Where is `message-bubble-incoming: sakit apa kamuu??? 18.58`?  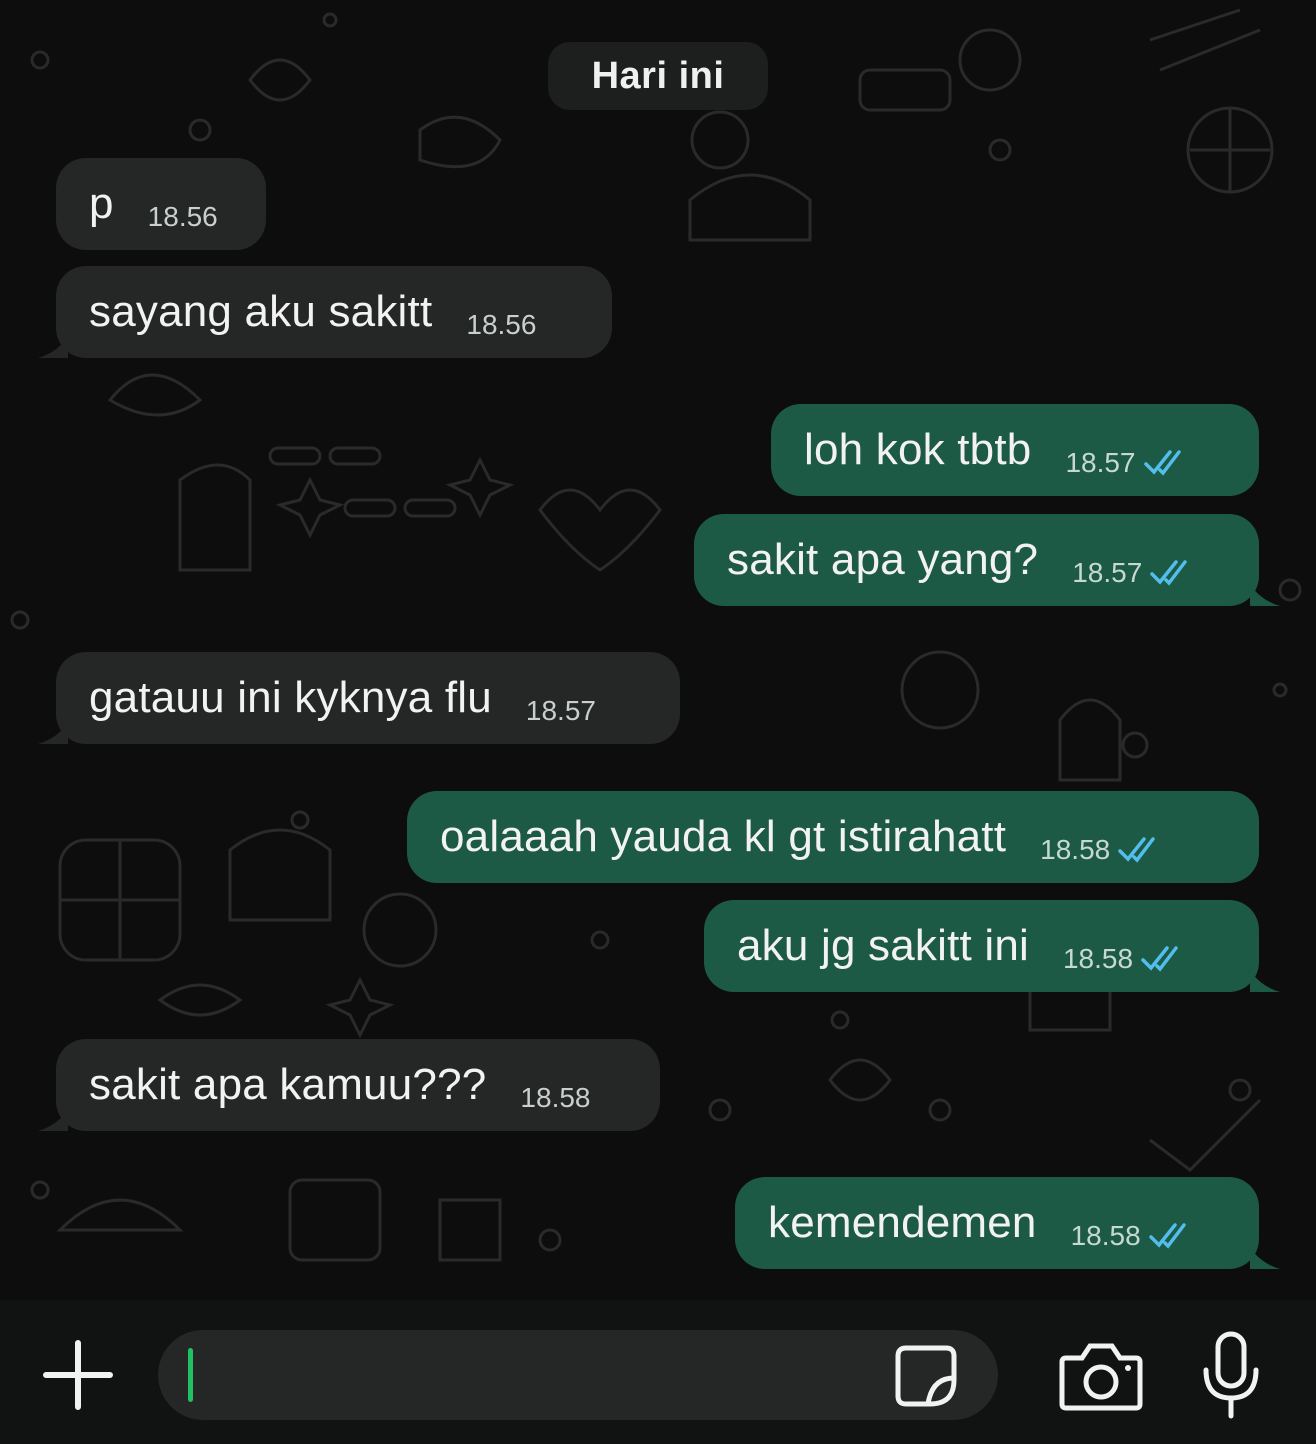
message-bubble-incoming: sakit apa kamuu??? 18.58 is located at coordinates (358, 1085).